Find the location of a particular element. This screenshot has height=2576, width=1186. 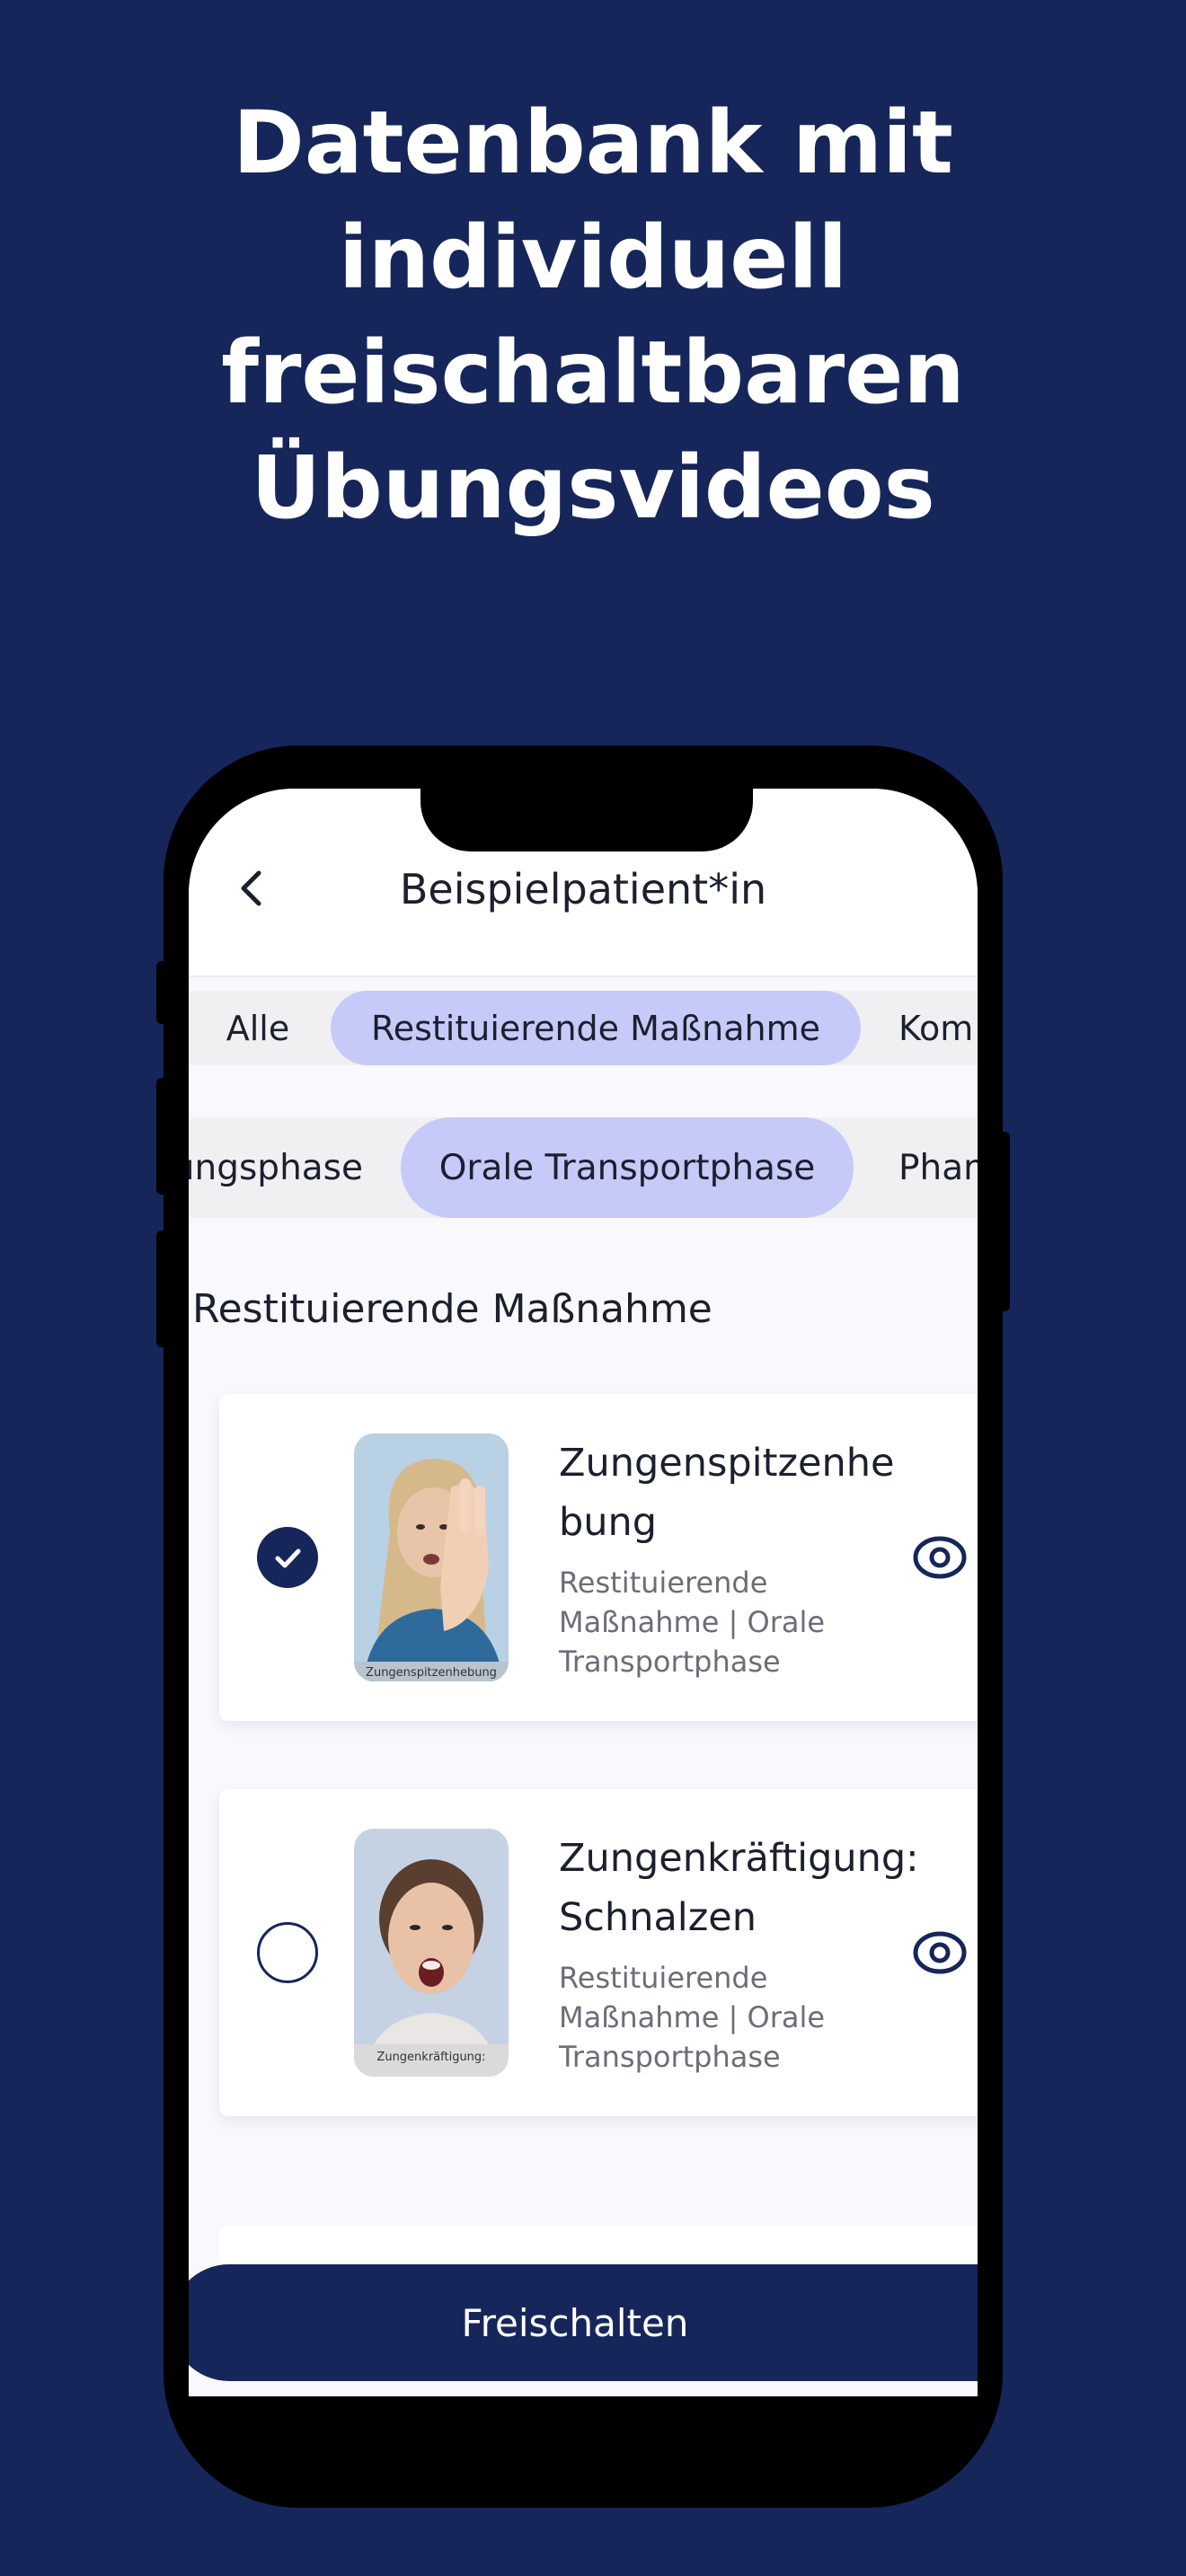

headline-line-4: Übungsvideos is located at coordinates (593, 487).